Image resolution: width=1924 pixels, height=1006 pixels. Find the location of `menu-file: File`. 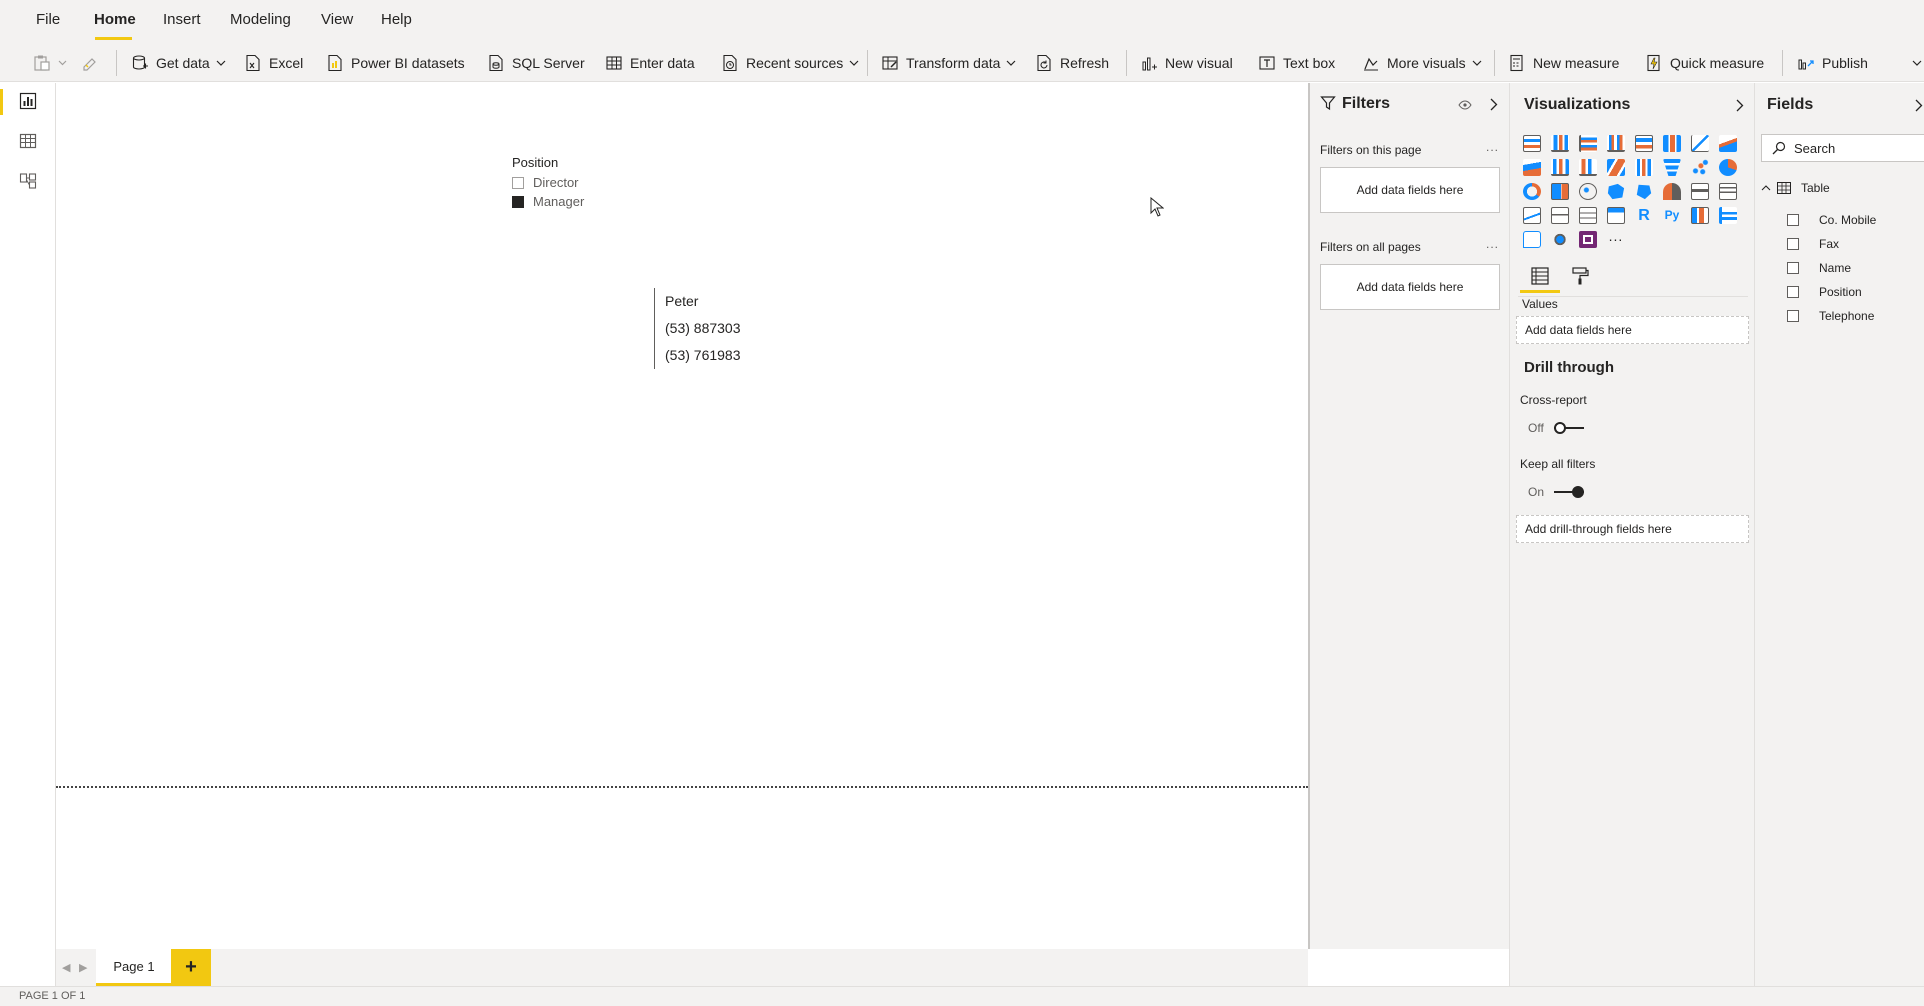

menu-file: File is located at coordinates (48, 19).